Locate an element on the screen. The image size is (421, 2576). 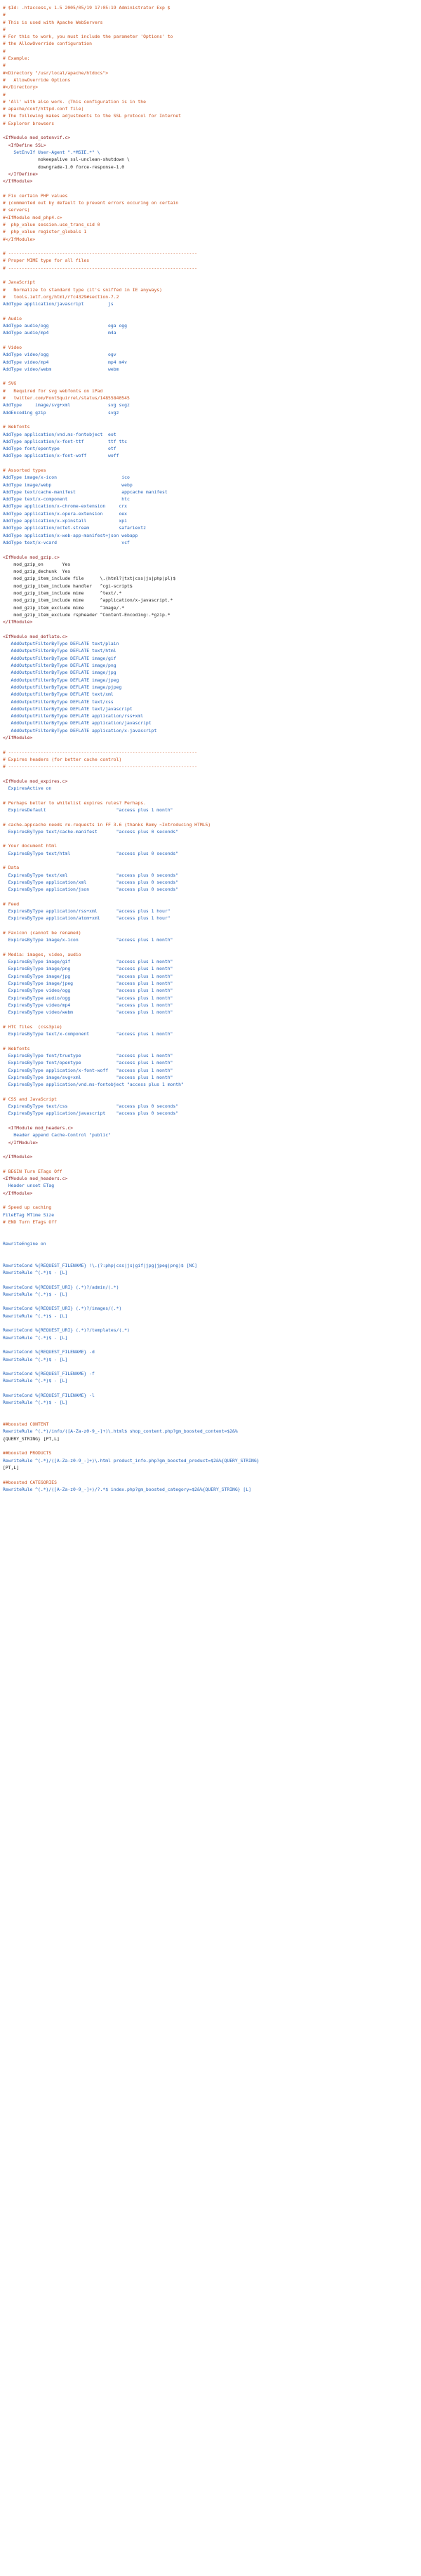
code-line: nokeepalive ssl-unclean-shutdown \ is located at coordinates (66, 160).